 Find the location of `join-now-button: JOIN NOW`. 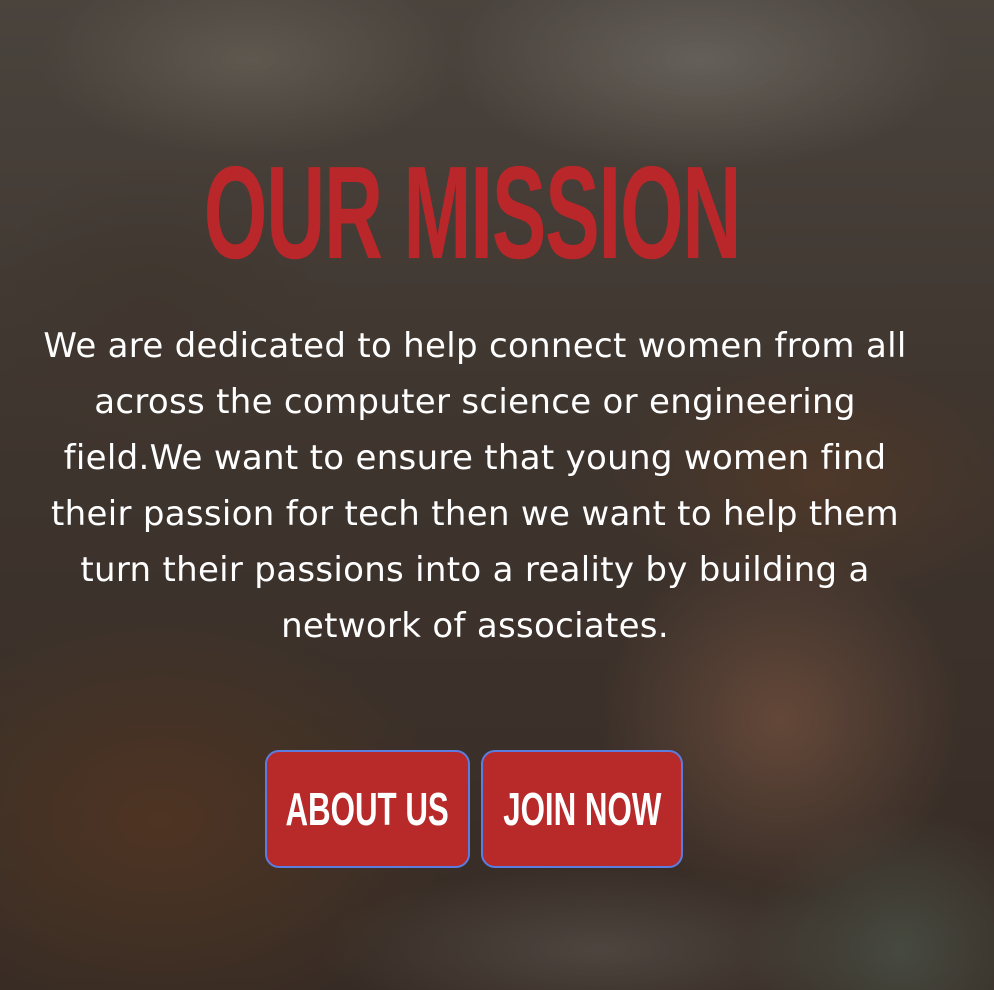

join-now-button: JOIN NOW is located at coordinates (582, 809).